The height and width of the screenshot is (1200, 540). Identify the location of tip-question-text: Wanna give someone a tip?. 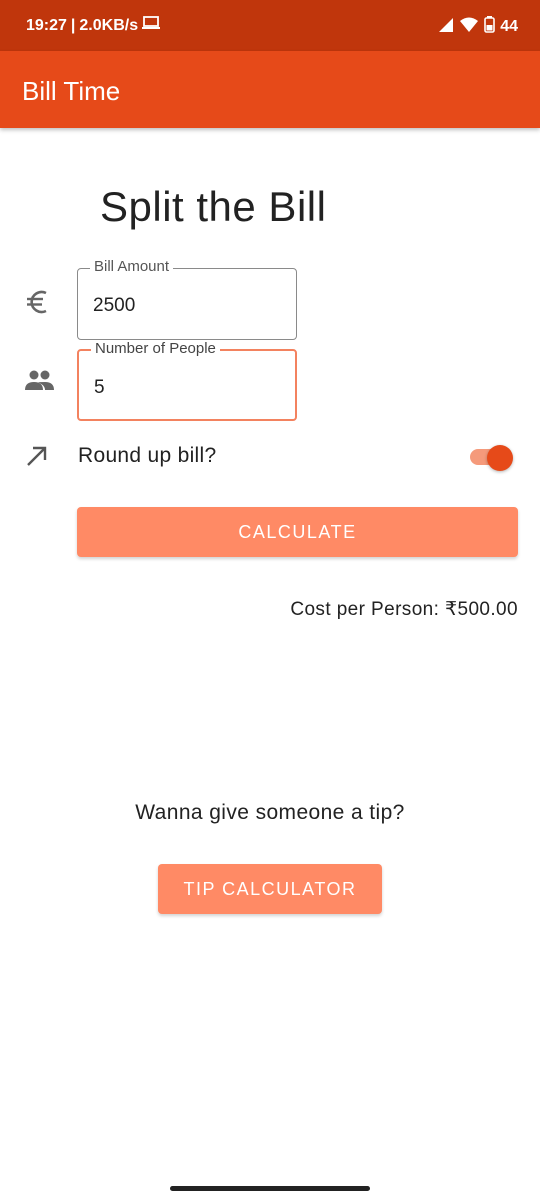
(270, 812).